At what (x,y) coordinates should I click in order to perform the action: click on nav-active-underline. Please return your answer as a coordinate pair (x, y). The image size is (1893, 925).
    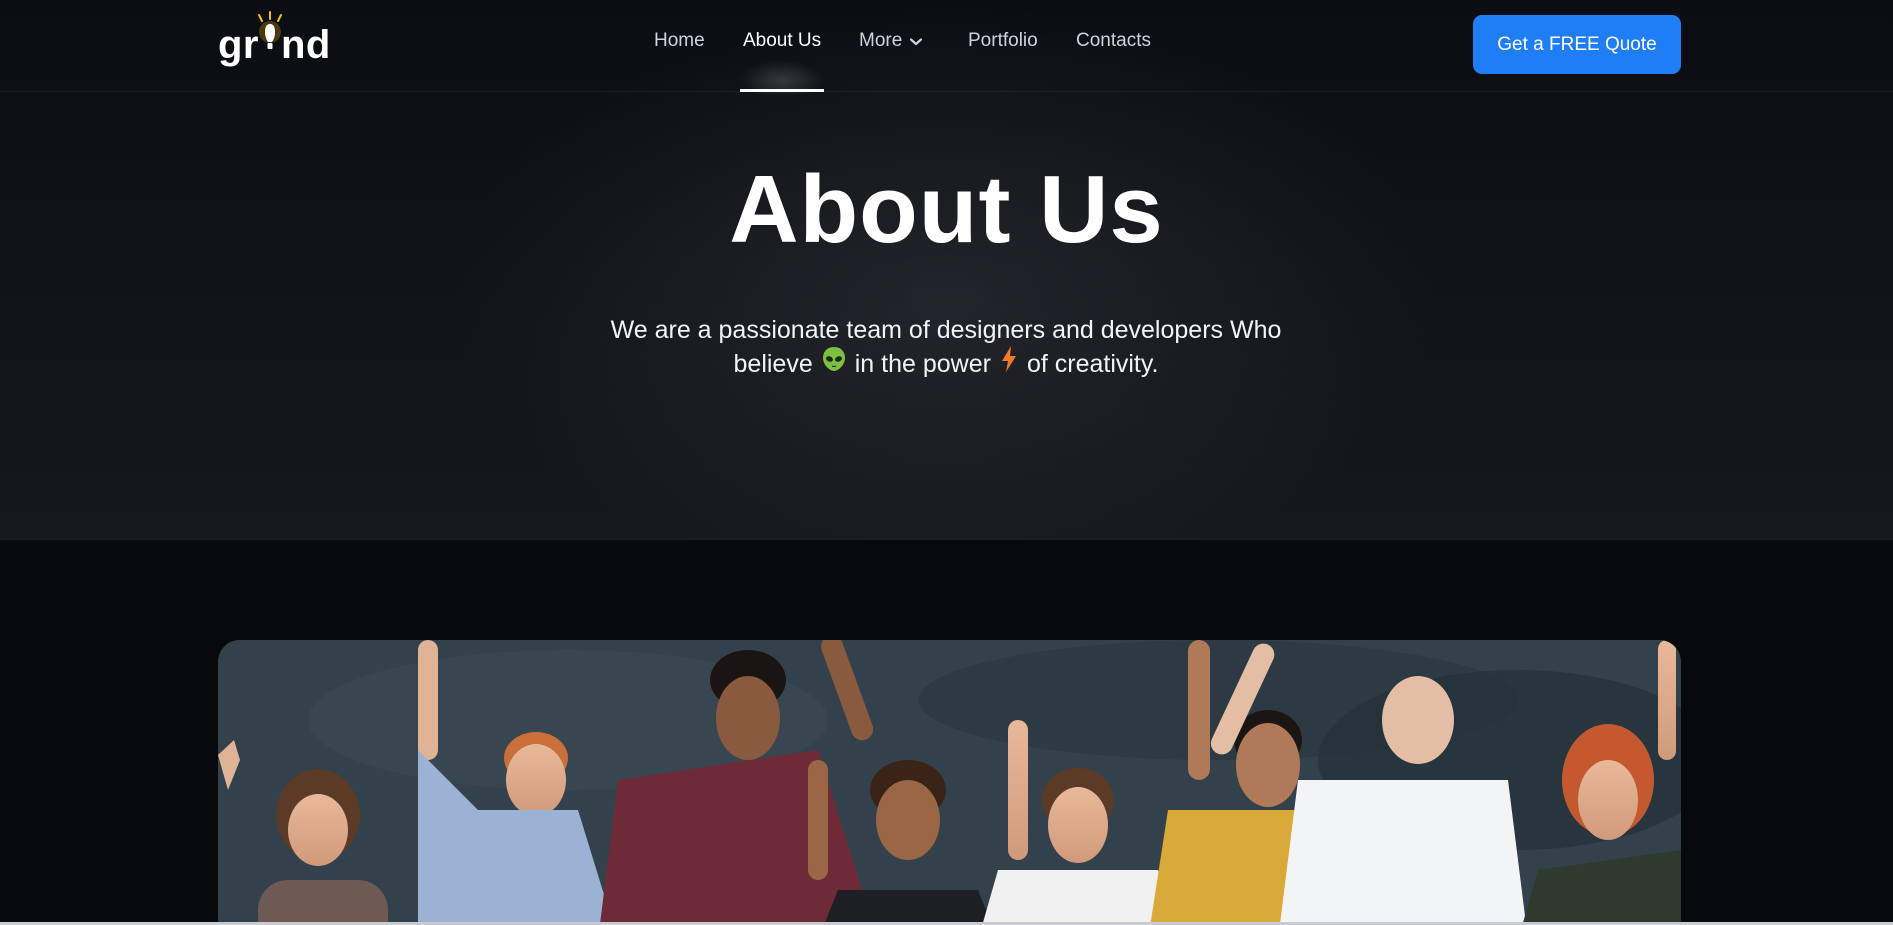
    Looking at the image, I should click on (782, 90).